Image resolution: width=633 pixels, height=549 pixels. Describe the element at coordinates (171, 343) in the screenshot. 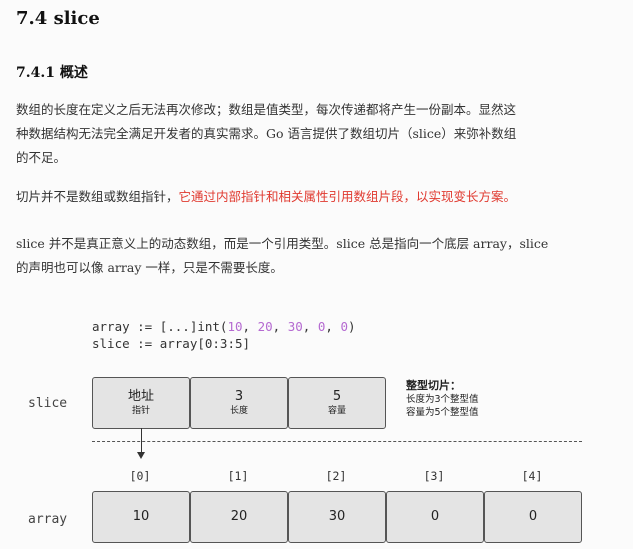

I see `code-line-slice: slice := array[0:3:5]` at that location.